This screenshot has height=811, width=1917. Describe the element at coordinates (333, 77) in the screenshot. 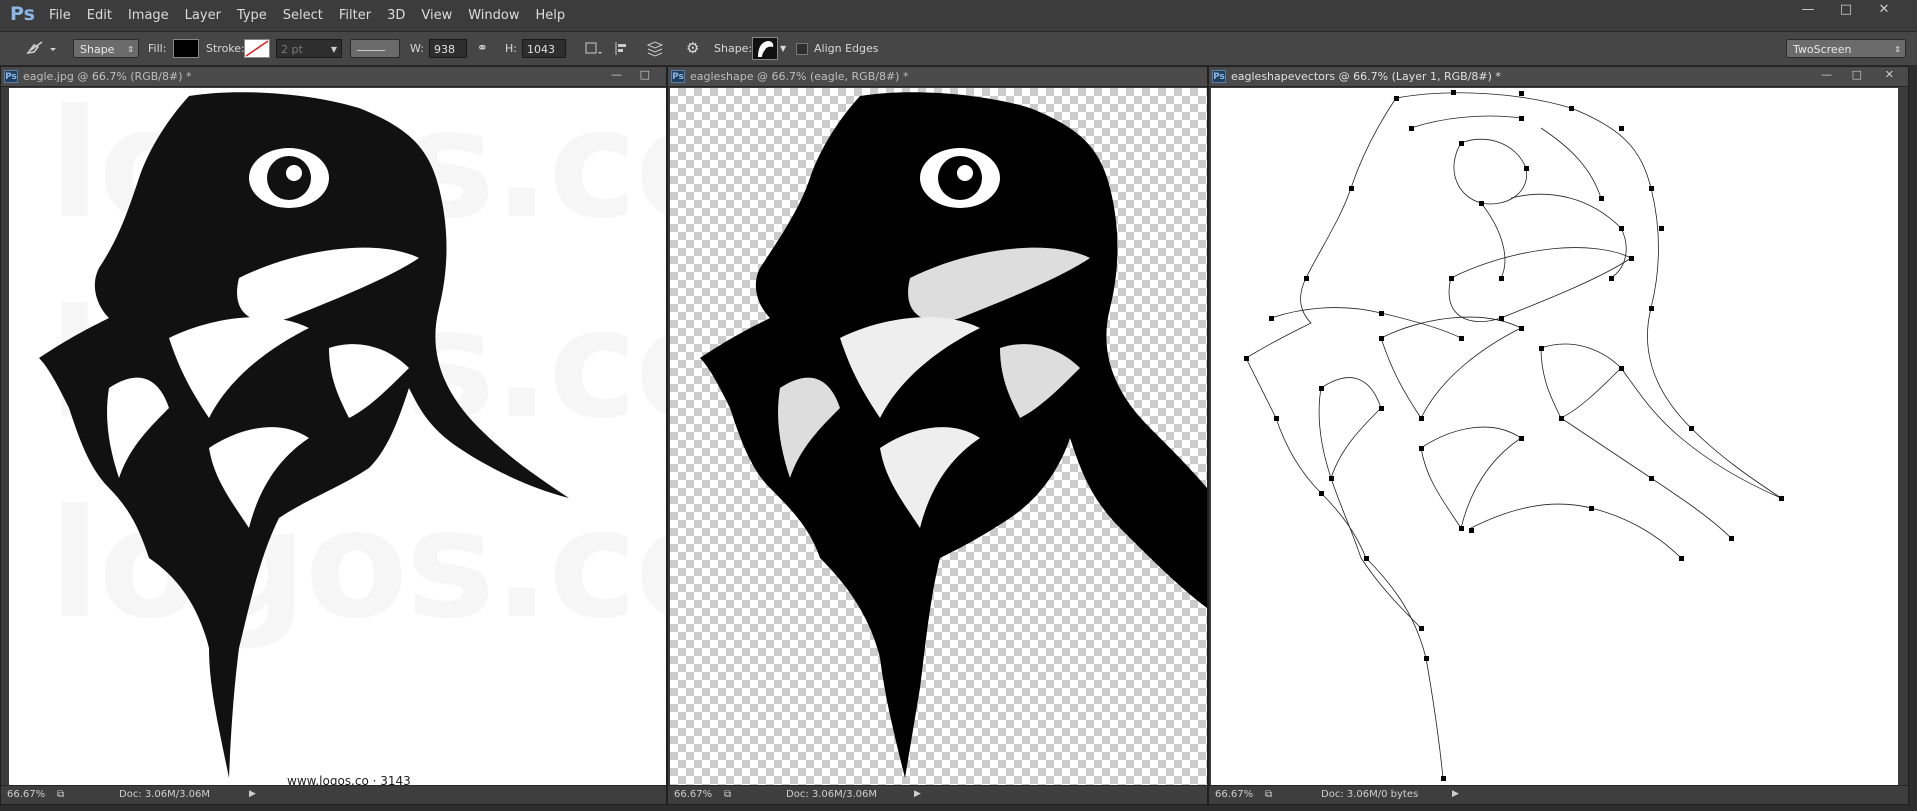

I see `document-tab: Ps eagle.jpg @ 66.7% (RGB/8#) * — □` at that location.